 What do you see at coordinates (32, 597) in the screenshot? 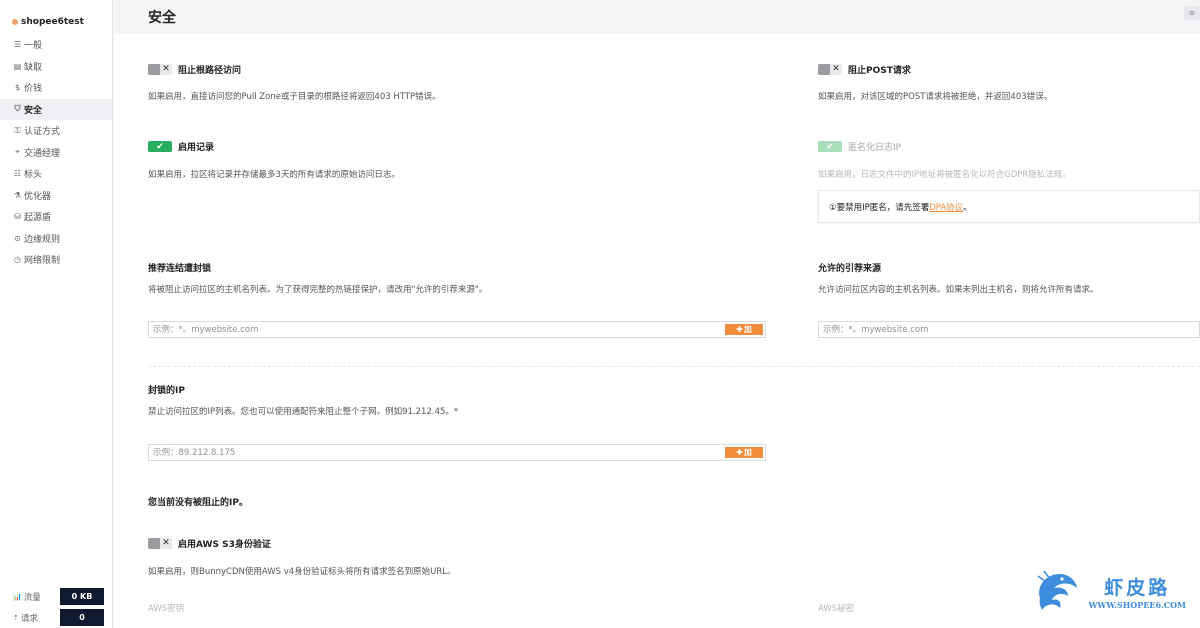
I see `stat-label: 流量` at bounding box center [32, 597].